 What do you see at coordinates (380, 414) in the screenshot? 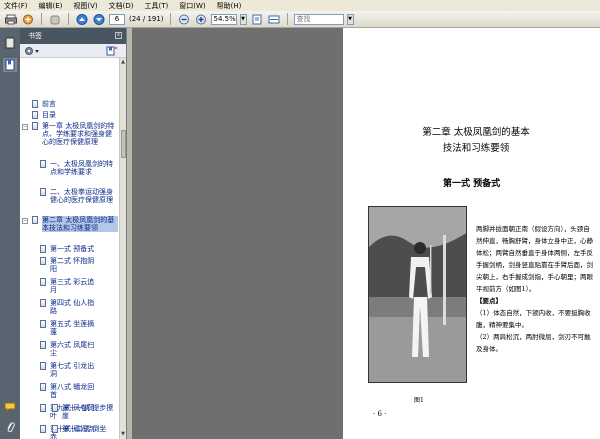
I see `page-number: · 6 ·` at bounding box center [380, 414].